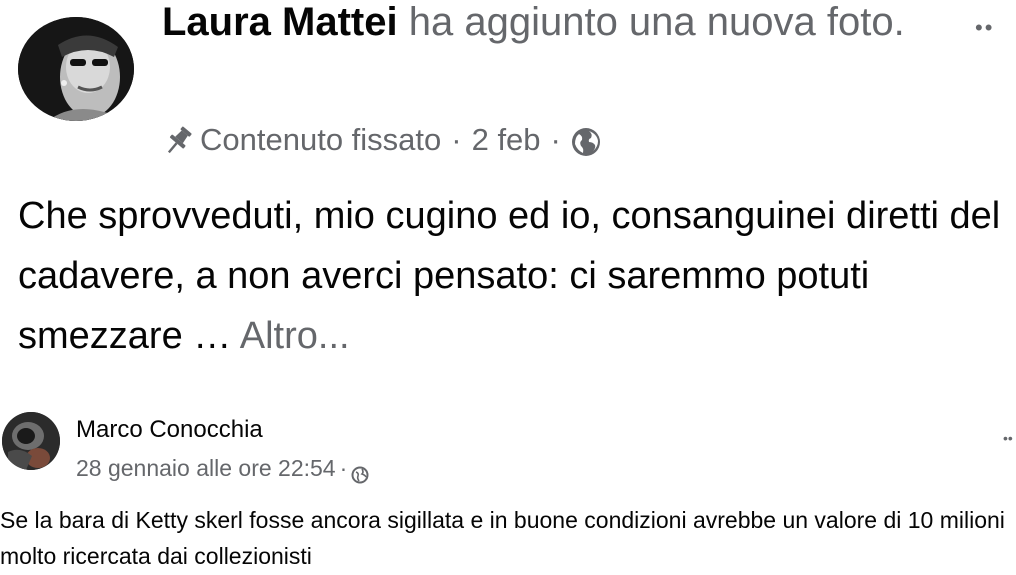 The height and width of the screenshot is (575, 1016). I want to click on embedded-post-meta: 28 gennaio alle ore 22:54 ·, so click(222, 468).